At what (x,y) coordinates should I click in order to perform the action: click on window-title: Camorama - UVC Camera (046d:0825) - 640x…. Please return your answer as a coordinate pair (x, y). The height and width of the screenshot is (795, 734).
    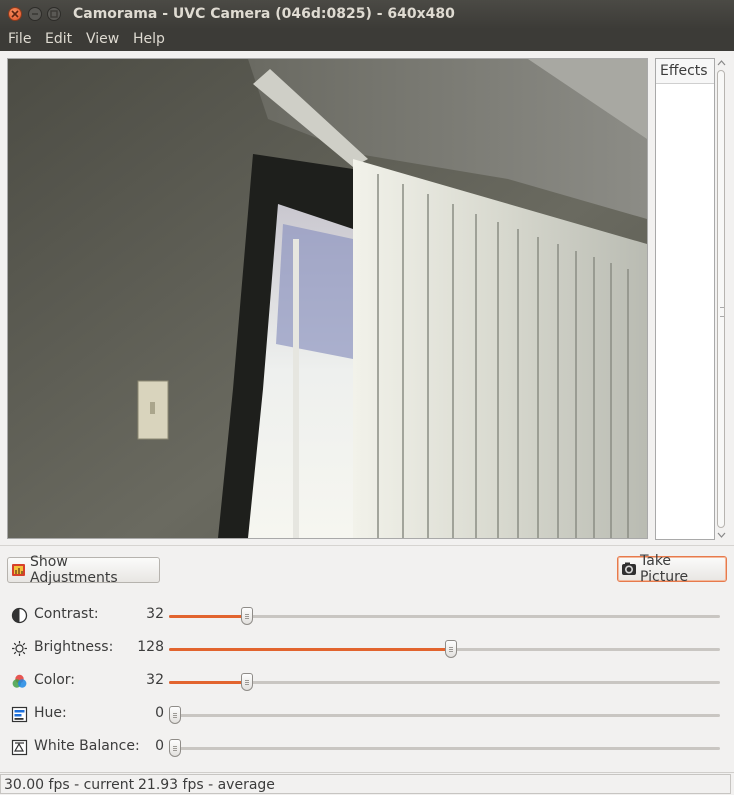
    Looking at the image, I should click on (264, 14).